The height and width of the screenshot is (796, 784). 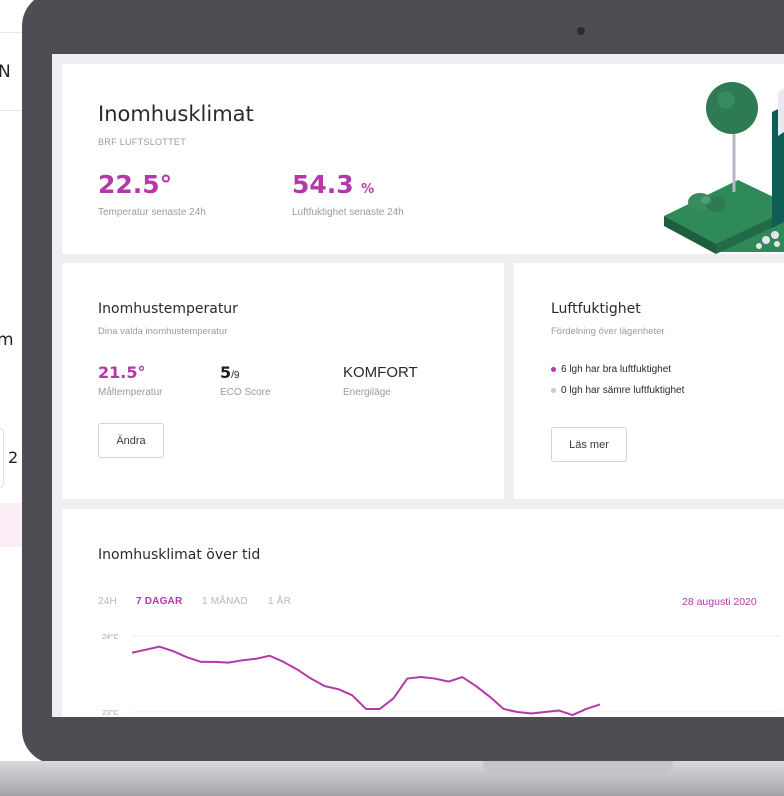 I want to click on bad-dot-icon, so click(x=553, y=390).